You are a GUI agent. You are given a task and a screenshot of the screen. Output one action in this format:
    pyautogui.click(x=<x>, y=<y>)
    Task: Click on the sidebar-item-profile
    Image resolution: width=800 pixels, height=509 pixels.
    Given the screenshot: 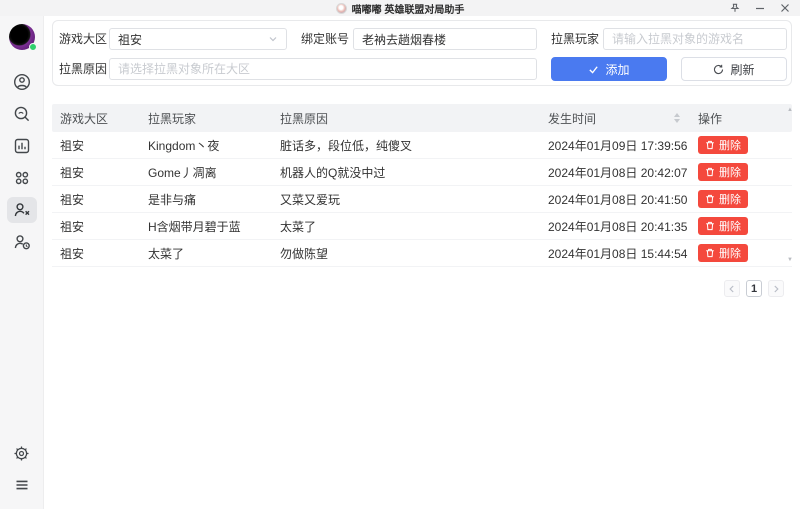 What is the action you would take?
    pyautogui.click(x=22, y=82)
    